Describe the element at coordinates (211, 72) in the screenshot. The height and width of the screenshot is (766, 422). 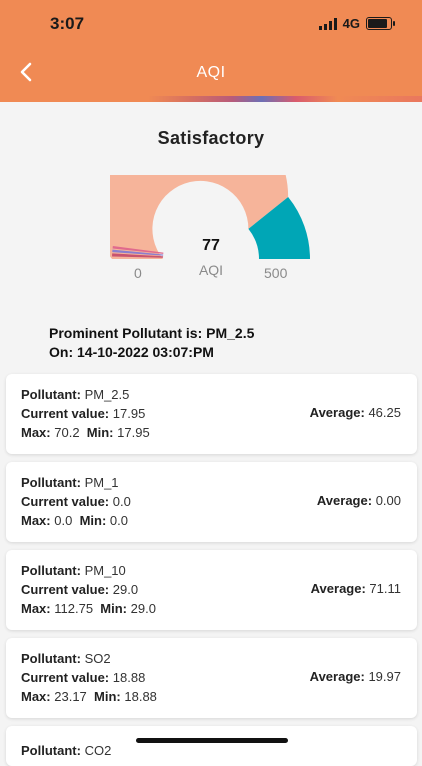
I see `page-title: AQI` at that location.